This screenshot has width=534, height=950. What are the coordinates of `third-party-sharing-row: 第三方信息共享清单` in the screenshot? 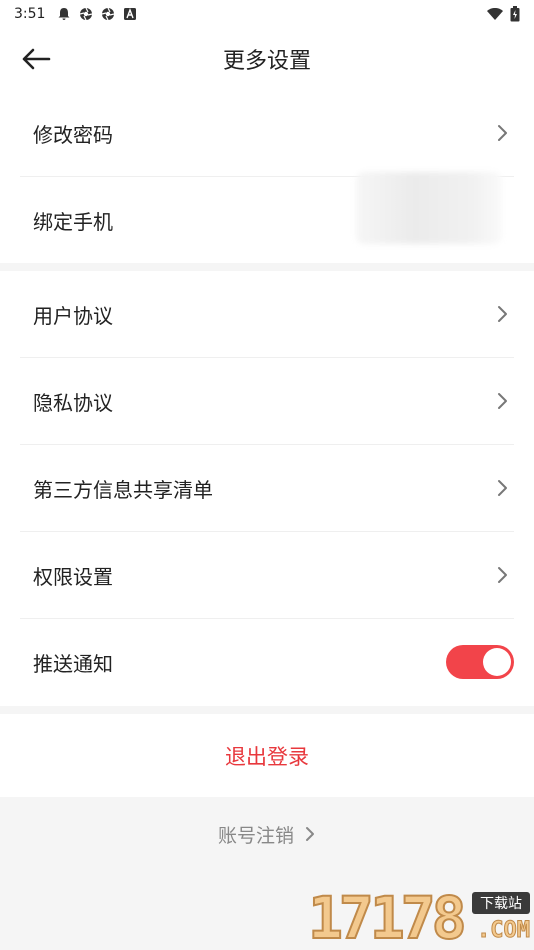 It's located at (267, 488).